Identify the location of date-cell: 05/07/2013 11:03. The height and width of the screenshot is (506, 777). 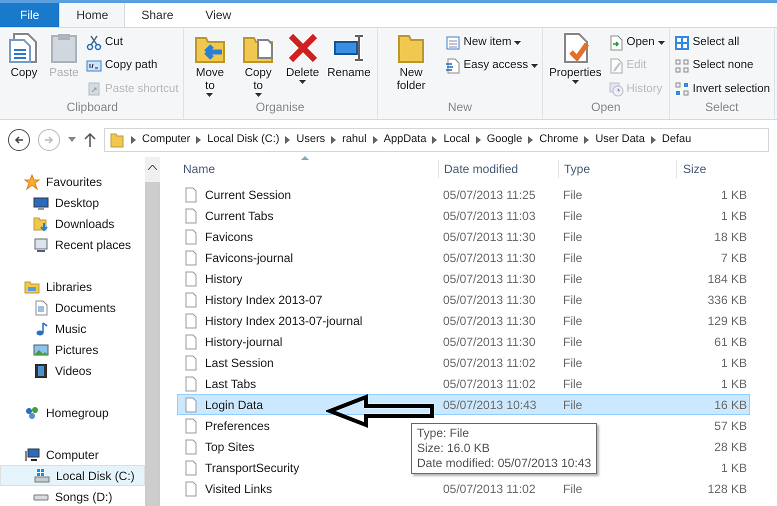
(489, 215).